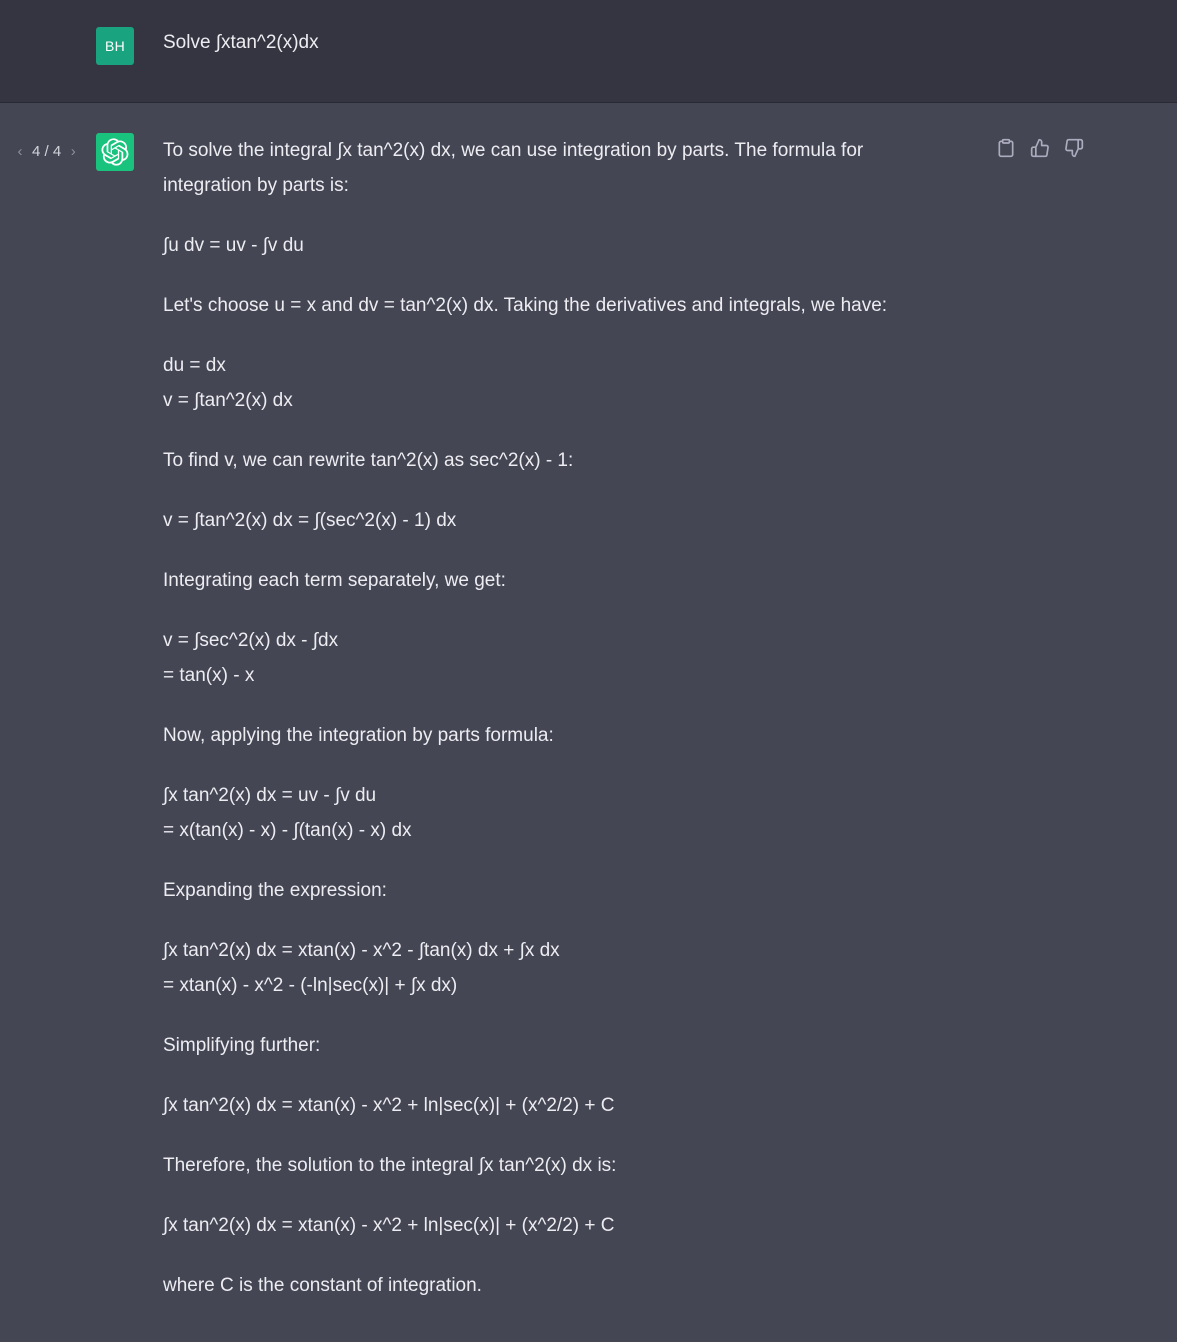 The width and height of the screenshot is (1177, 1342). I want to click on message-actions, so click(1040, 148).